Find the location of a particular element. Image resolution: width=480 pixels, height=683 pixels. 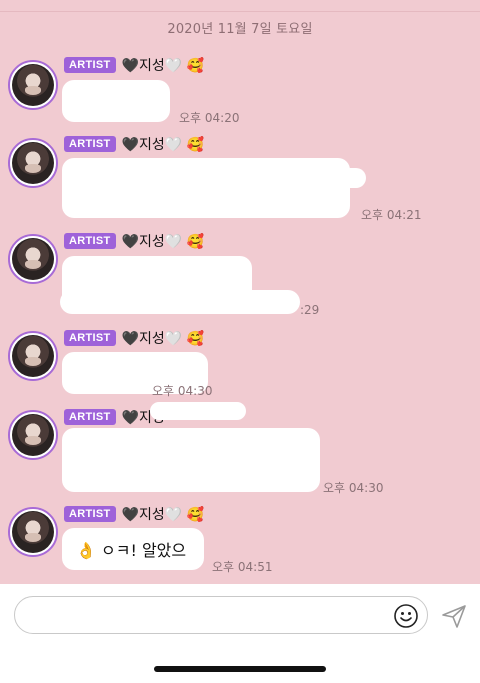

message-bubble: 👌 ㅇㅋ! 알았으 is located at coordinates (133, 549).